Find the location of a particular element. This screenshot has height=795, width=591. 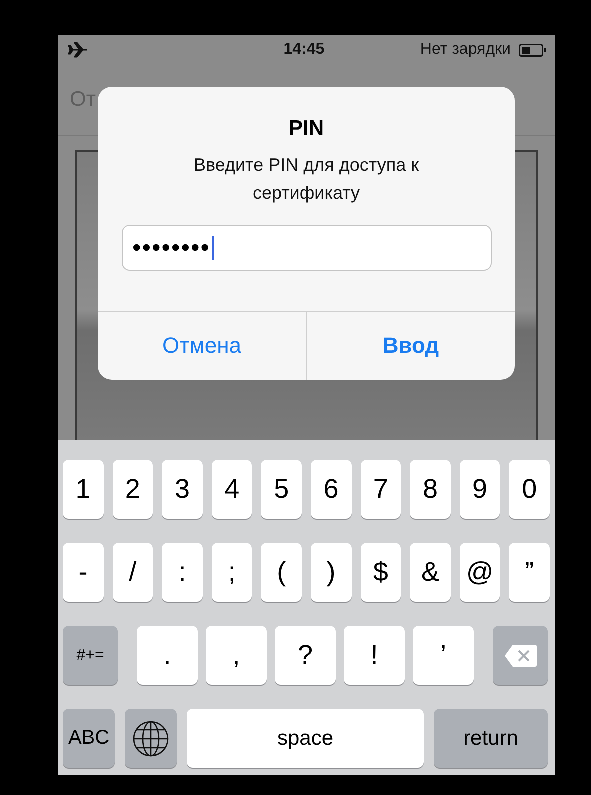

keyboard-key: 5 is located at coordinates (281, 489).